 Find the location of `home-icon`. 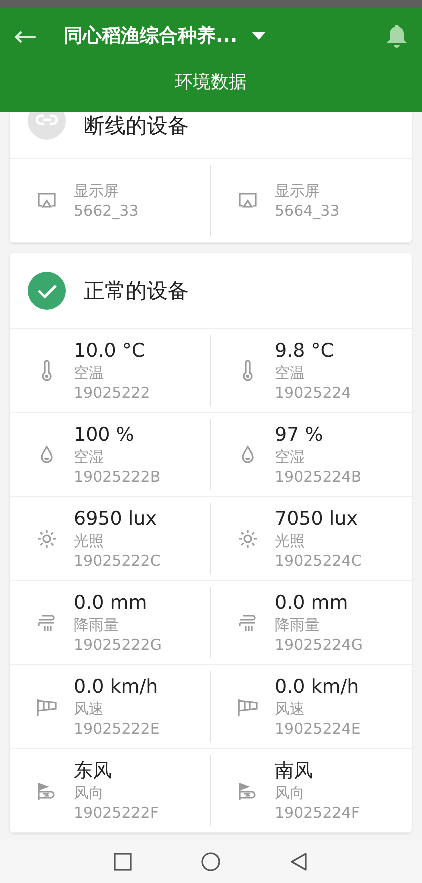

home-icon is located at coordinates (210, 862).